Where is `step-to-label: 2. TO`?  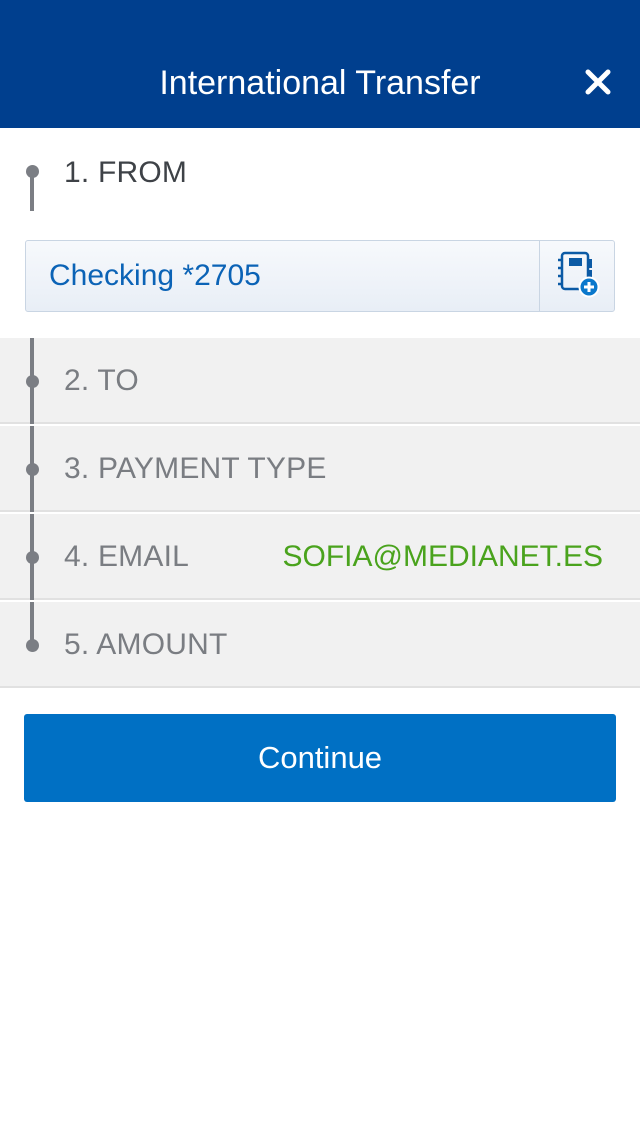
step-to-label: 2. TO is located at coordinates (101, 380).